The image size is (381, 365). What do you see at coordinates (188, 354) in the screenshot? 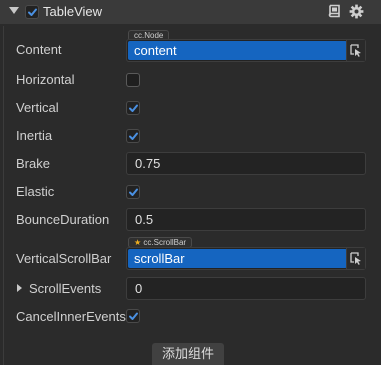
I see `add-component-button: 添加组件` at bounding box center [188, 354].